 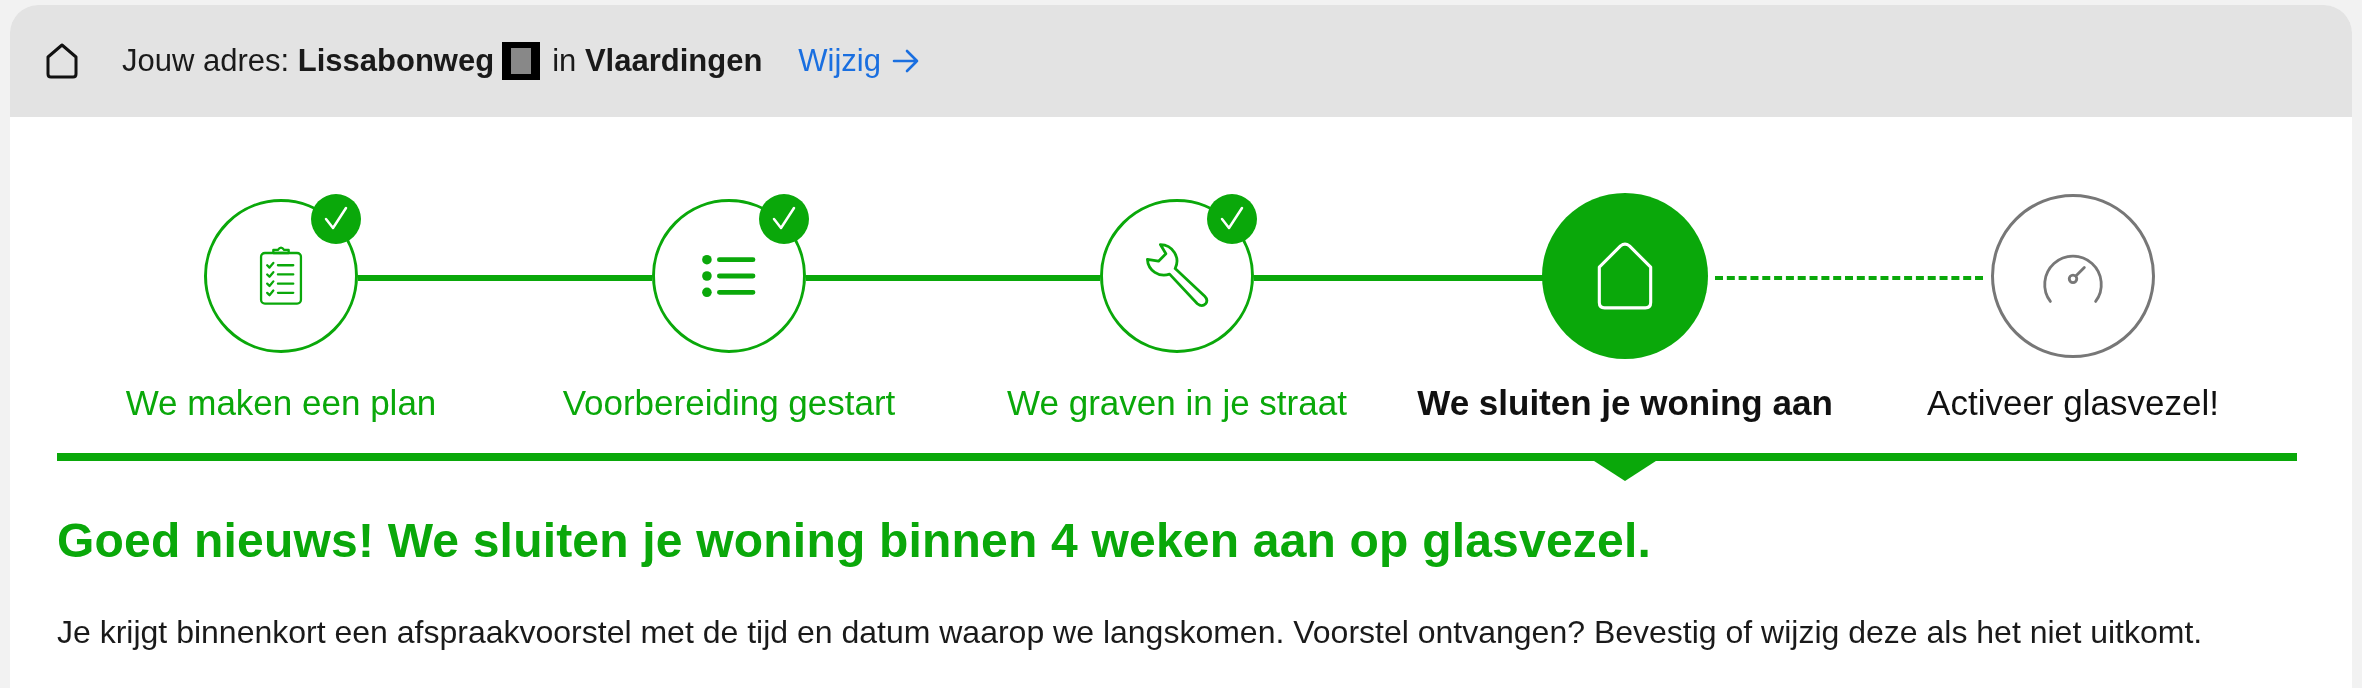 I want to click on heading: Goed nieuws! We sluiten je woning binnen 4 weken aan op glasvezel., so click(x=854, y=540).